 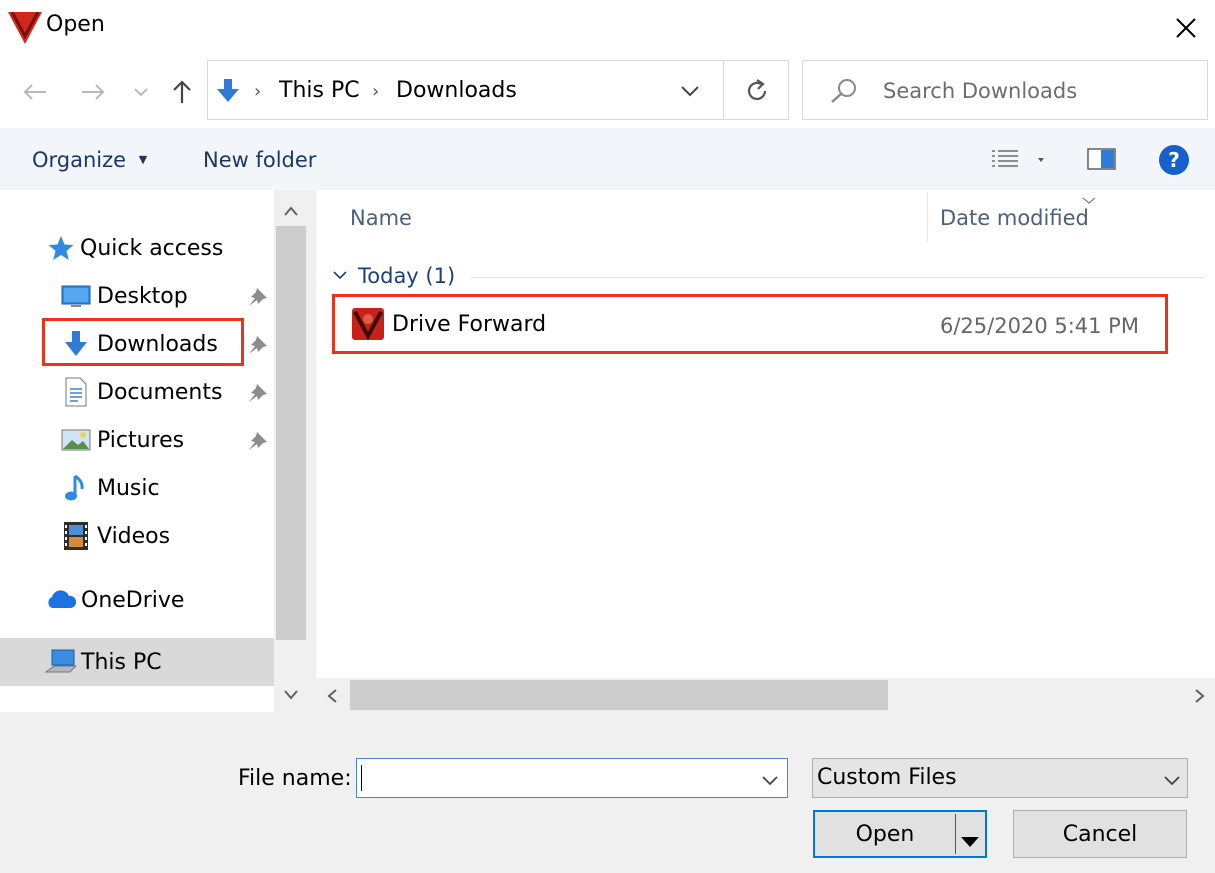 I want to click on address-bar: › This PC › Downloads, so click(x=498, y=90).